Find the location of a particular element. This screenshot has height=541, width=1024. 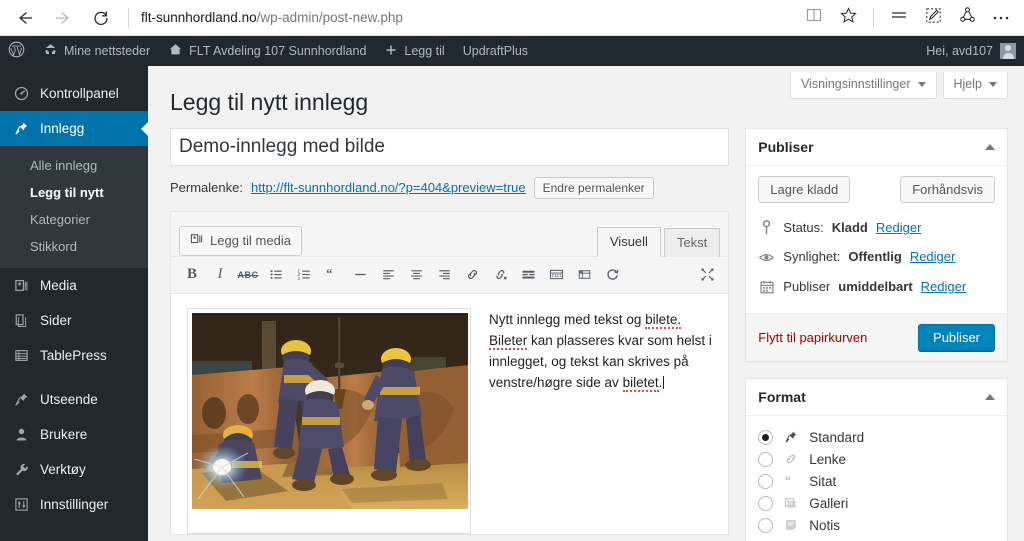

reading-view-button is located at coordinates (814, 18).